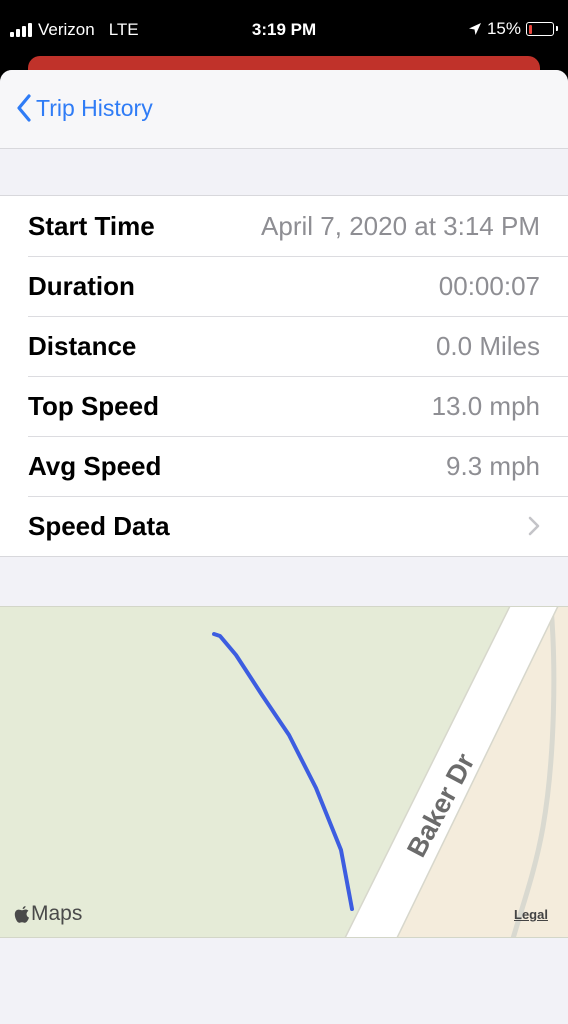 This screenshot has width=568, height=1024. Describe the element at coordinates (485, 405) in the screenshot. I see `row-value: 13.0 mph` at that location.